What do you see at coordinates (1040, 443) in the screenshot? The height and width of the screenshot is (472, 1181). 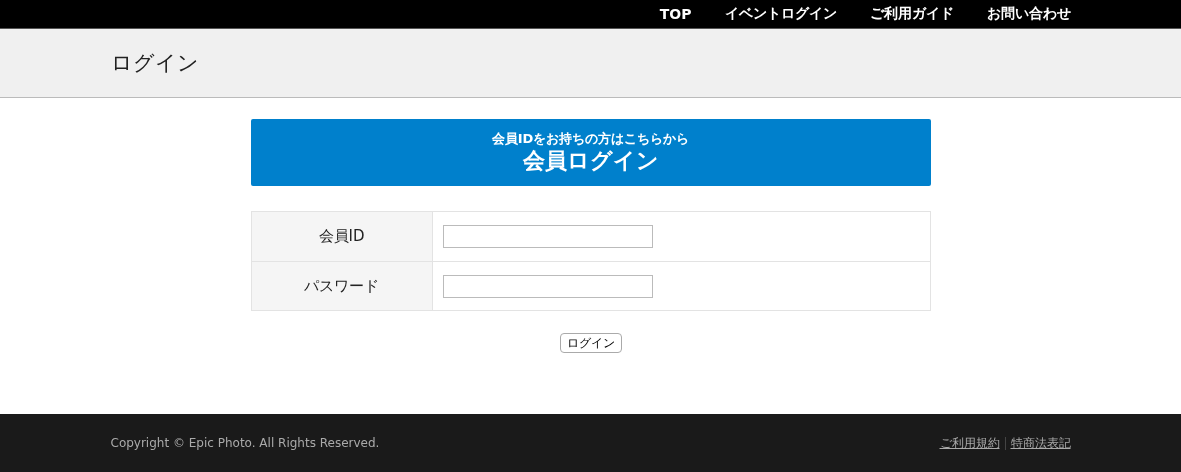 I see `footer-link: 特商法表記` at bounding box center [1040, 443].